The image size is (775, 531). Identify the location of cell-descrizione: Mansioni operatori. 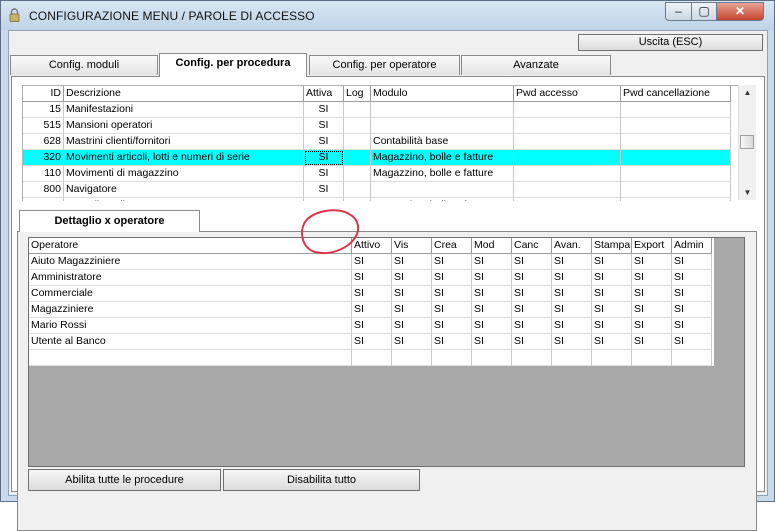
(184, 126).